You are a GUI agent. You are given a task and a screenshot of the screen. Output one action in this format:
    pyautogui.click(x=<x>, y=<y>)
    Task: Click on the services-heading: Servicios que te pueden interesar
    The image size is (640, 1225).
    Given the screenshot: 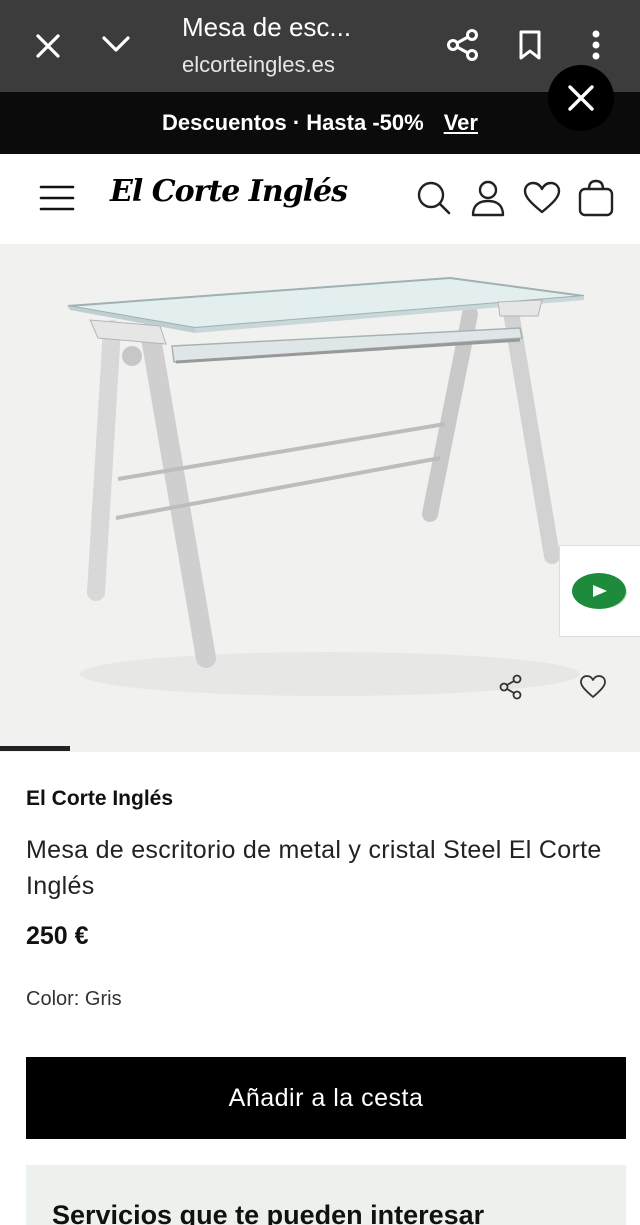 What is the action you would take?
    pyautogui.click(x=268, y=1212)
    